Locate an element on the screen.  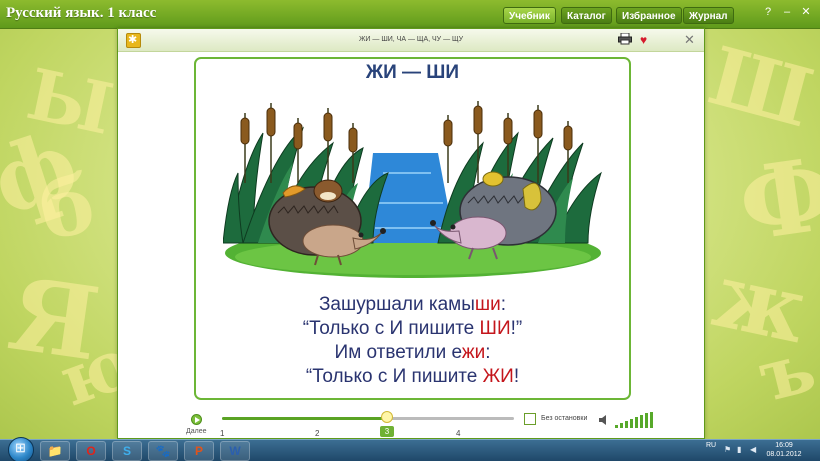
tray-flag-icon: ⚑ is located at coordinates (727, 449).